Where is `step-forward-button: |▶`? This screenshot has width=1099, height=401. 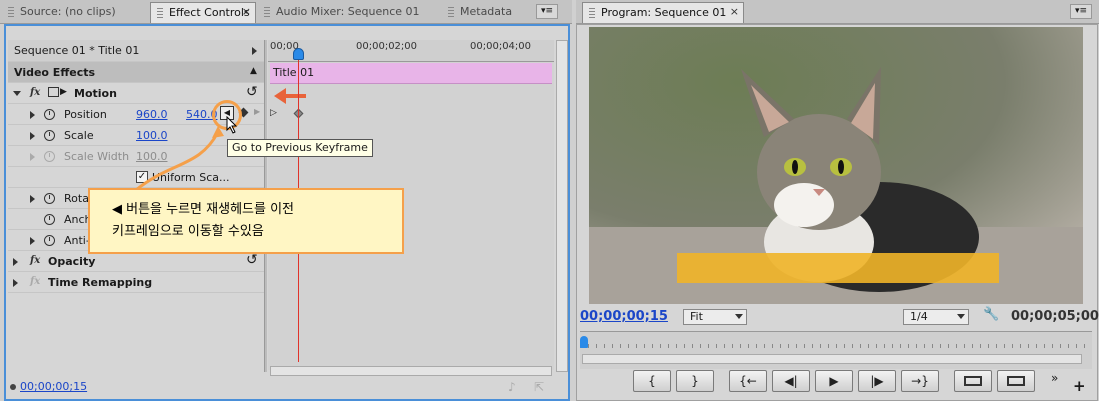
step-forward-button: |▶ is located at coordinates (877, 381).